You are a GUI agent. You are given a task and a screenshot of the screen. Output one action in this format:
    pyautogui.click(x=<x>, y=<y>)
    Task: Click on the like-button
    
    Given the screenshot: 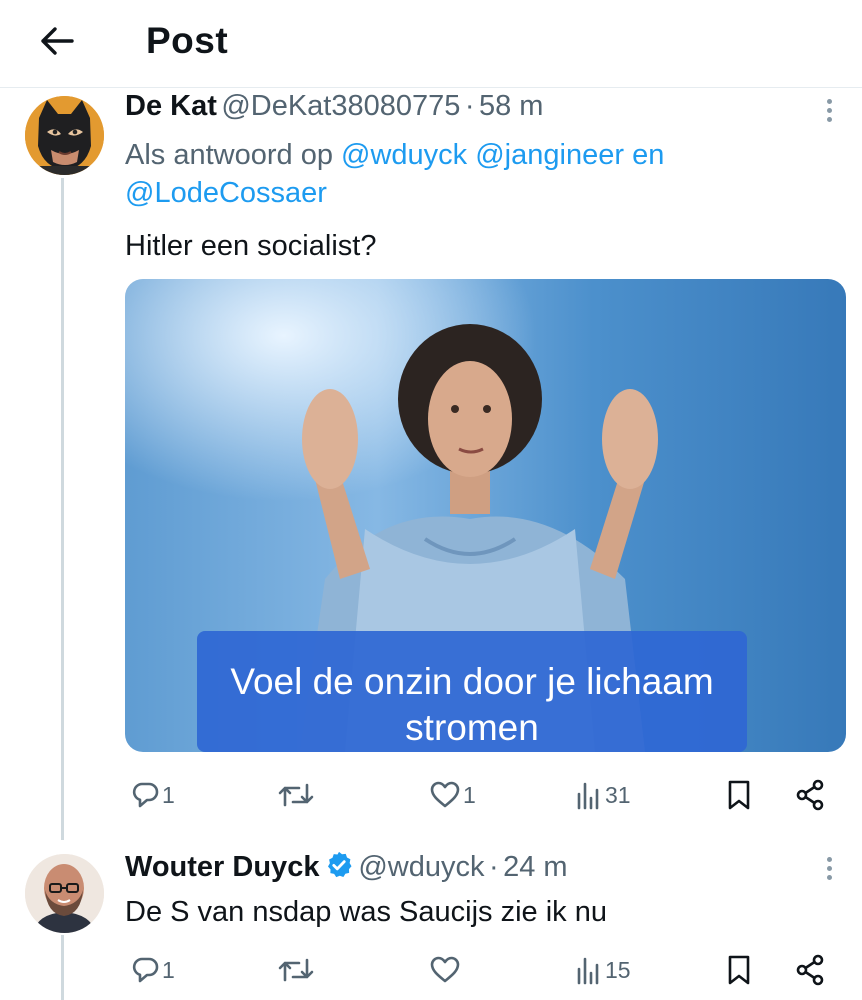 What is the action you would take?
    pyautogui.click(x=446, y=970)
    